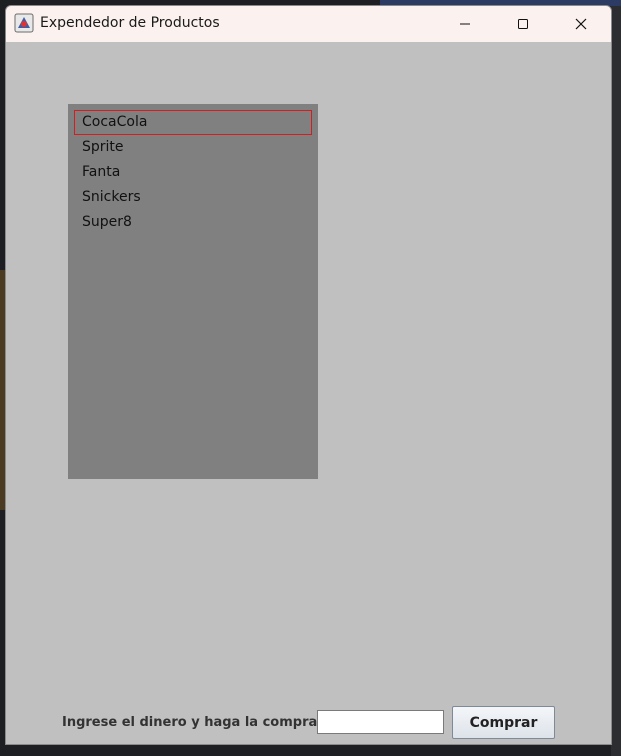 The width and height of the screenshot is (621, 756). Describe the element at coordinates (193, 172) in the screenshot. I see `list-item: Fanta` at that location.